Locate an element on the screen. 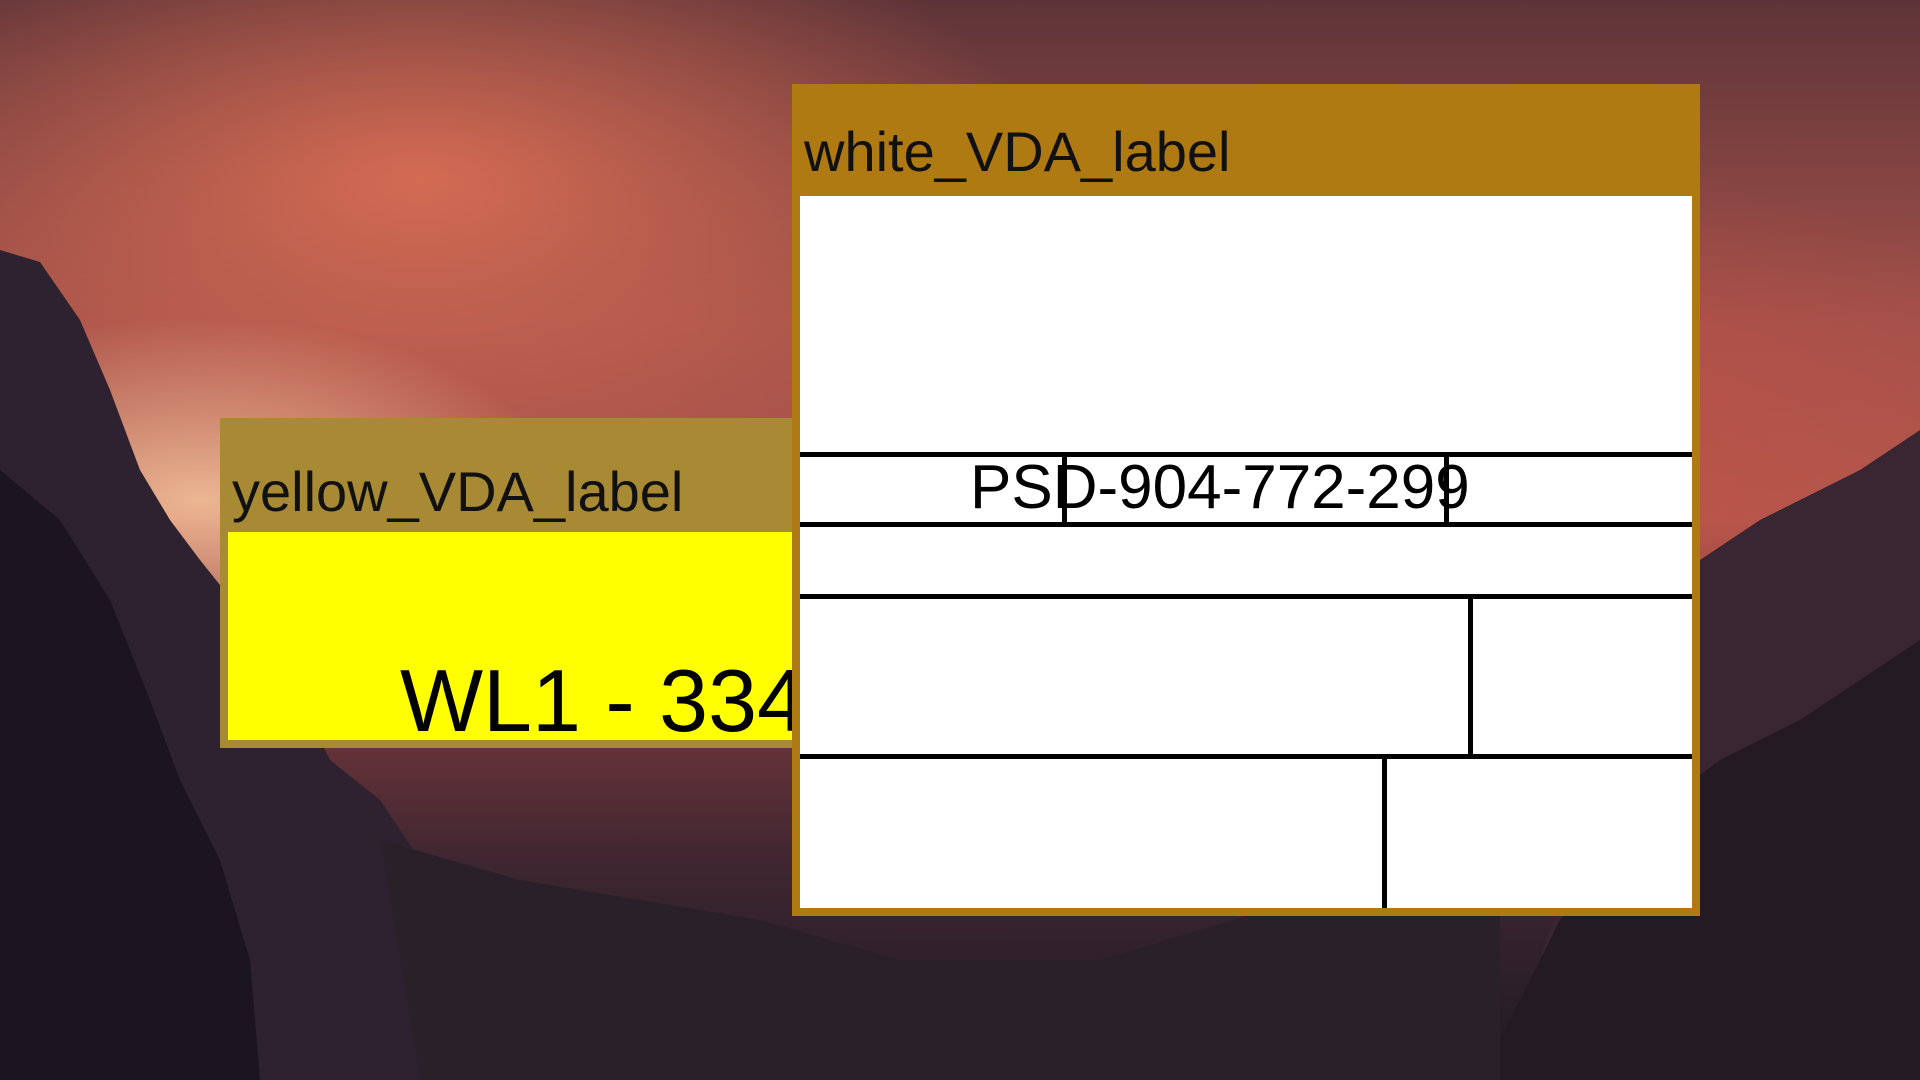 The width and height of the screenshot is (1920, 1080). yellow-label-canvas: WL1 - 334 is located at coordinates (526, 636).